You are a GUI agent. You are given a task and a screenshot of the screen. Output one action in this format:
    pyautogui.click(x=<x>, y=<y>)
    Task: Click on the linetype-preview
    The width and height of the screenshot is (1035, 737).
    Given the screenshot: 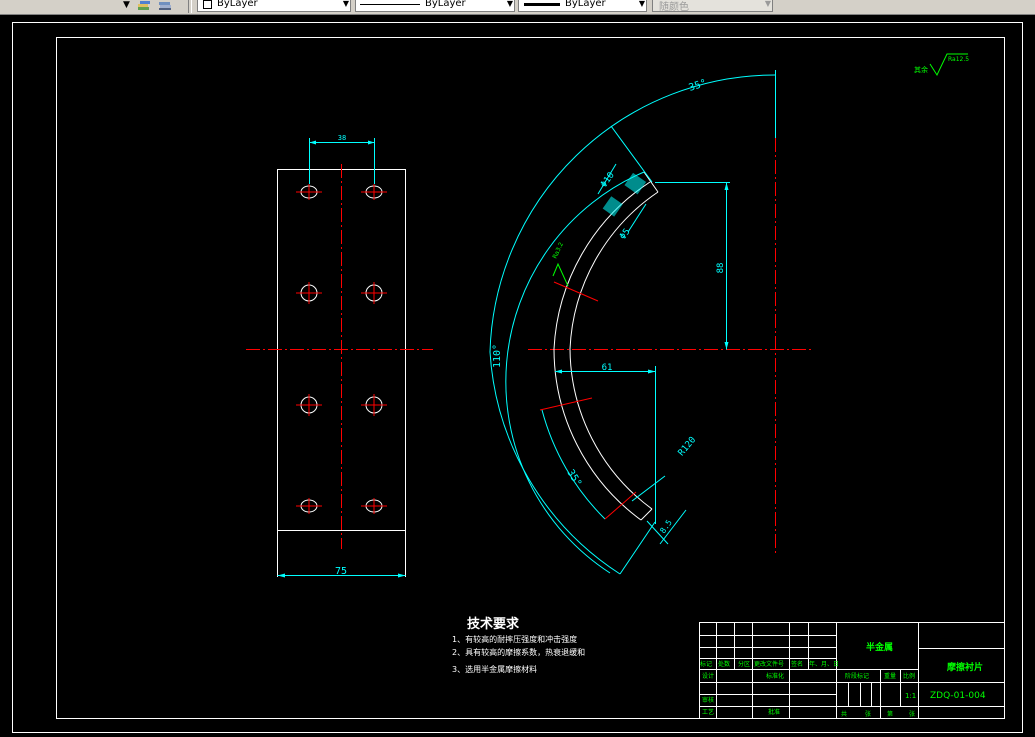 What is the action you would take?
    pyautogui.click(x=390, y=4)
    